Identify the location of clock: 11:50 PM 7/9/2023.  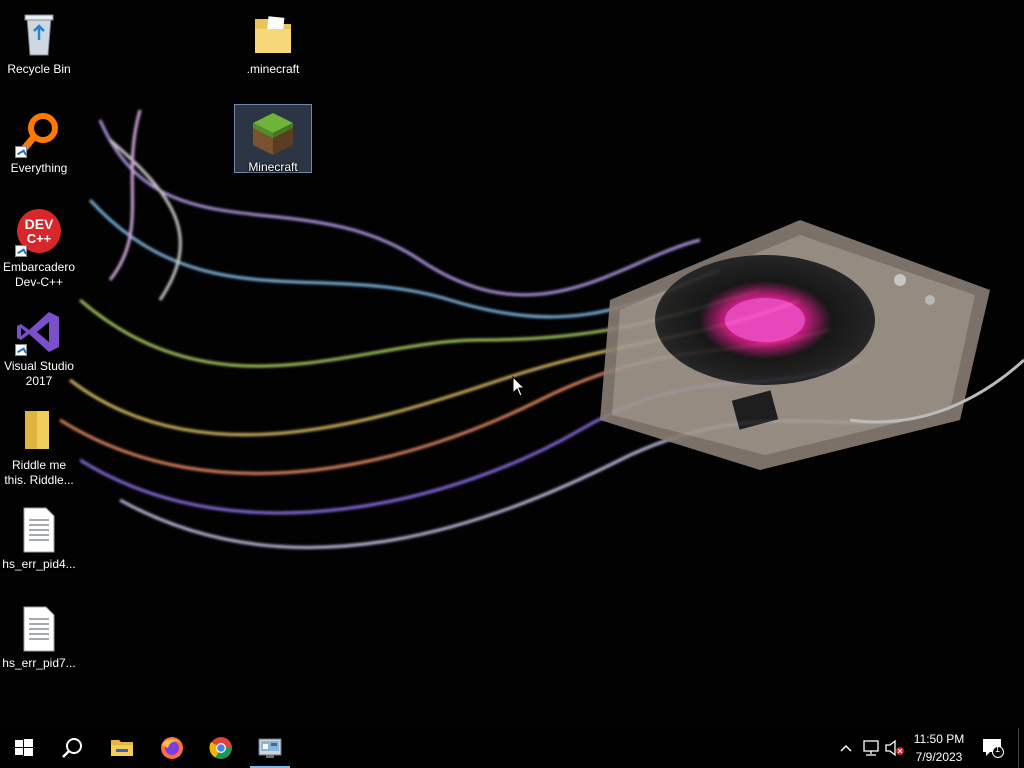
(939, 748).